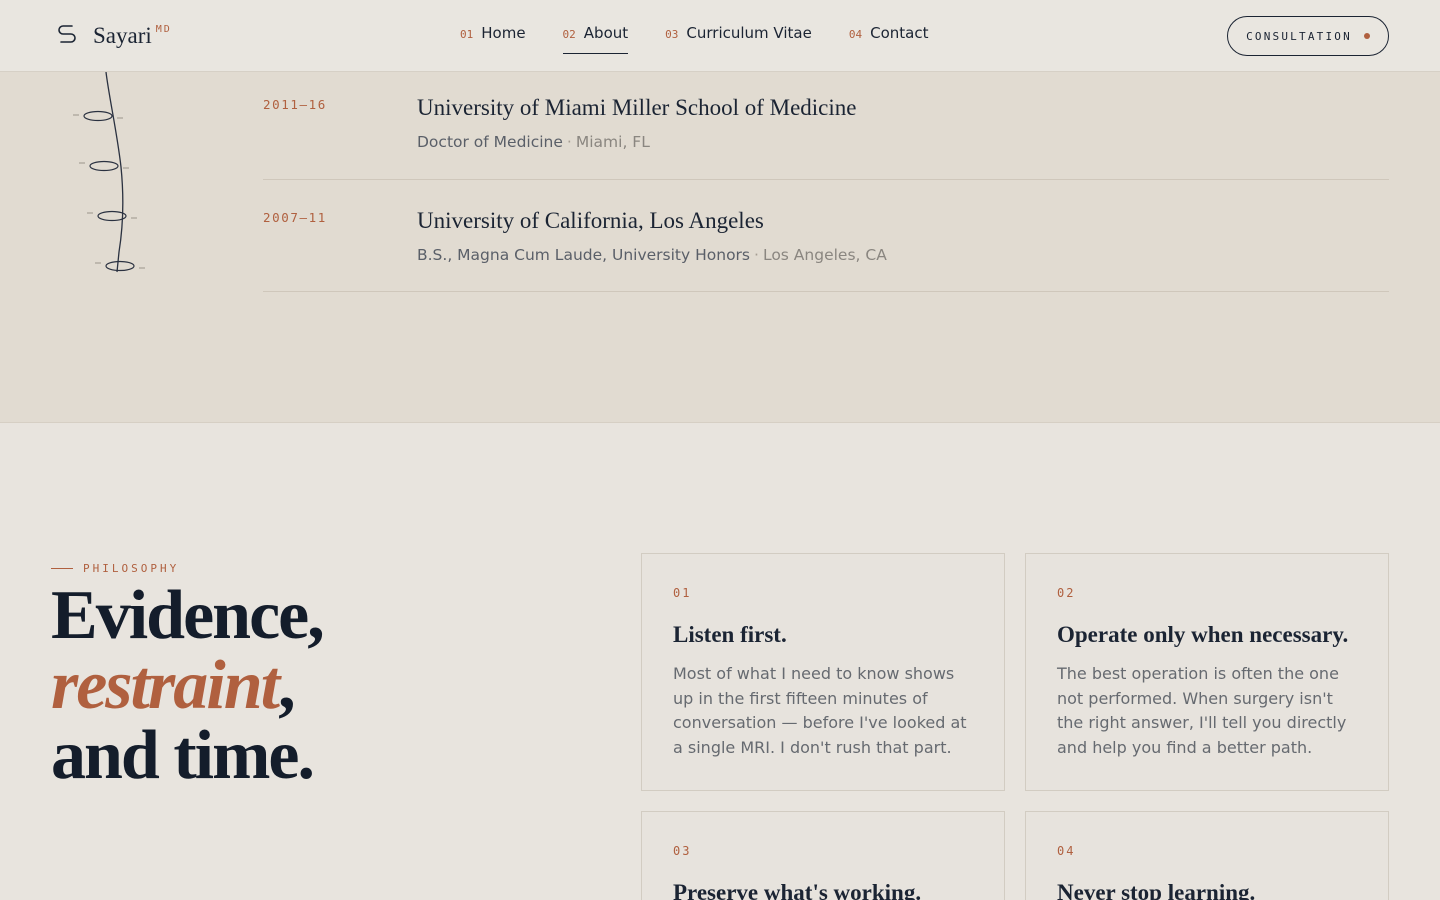 Image resolution: width=1440 pixels, height=900 pixels. I want to click on status-dot-icon, so click(1366, 36).